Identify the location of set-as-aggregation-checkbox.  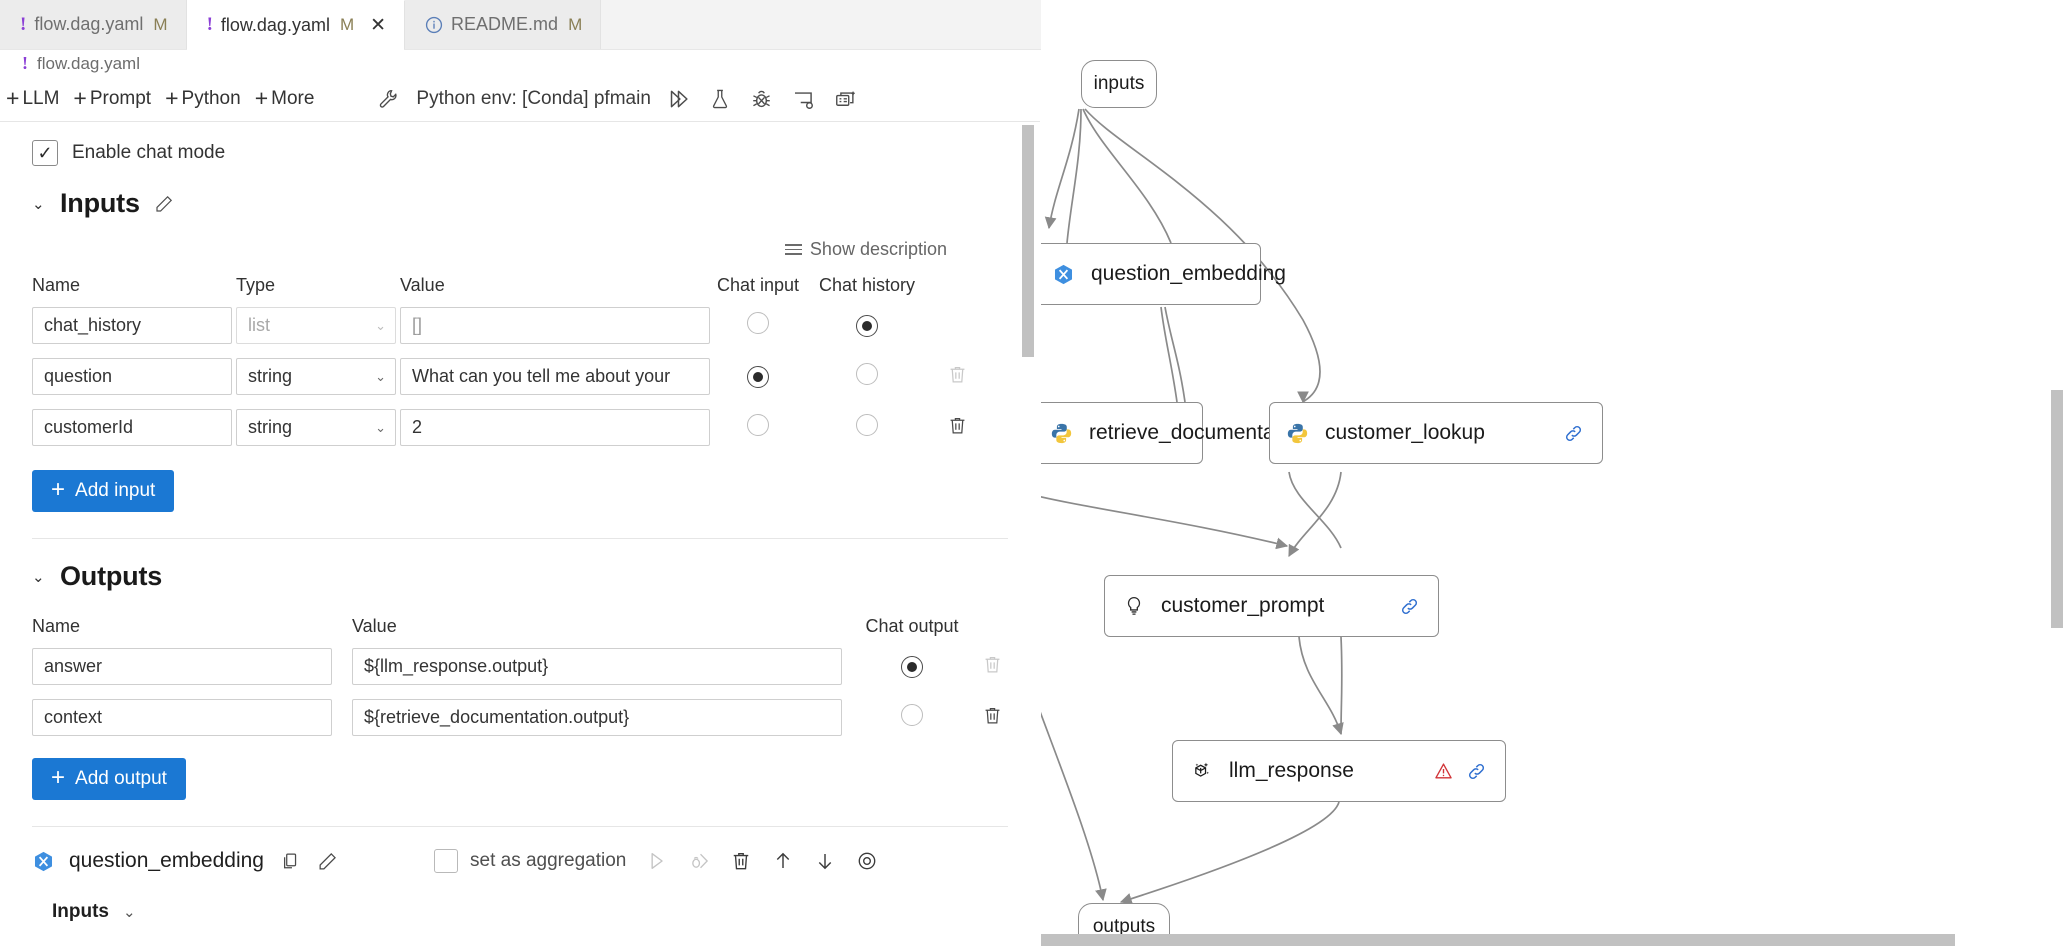
(446, 861).